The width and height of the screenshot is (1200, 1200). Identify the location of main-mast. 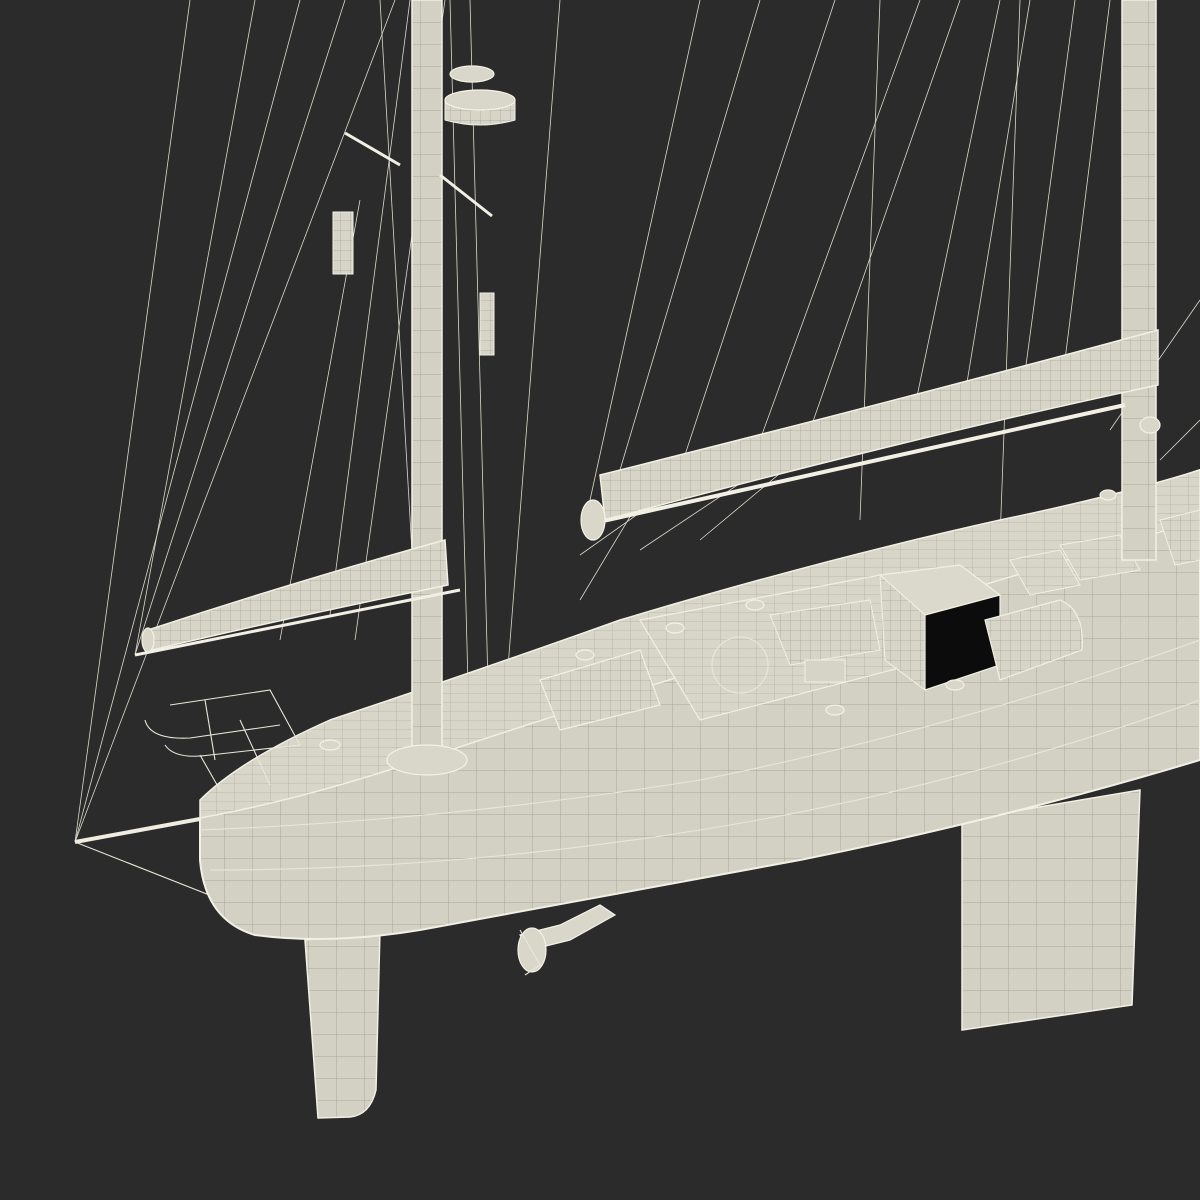
(1139, 280).